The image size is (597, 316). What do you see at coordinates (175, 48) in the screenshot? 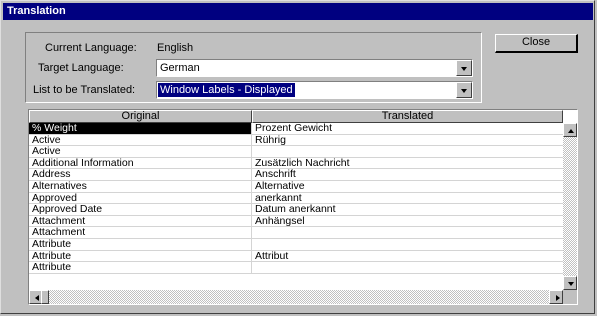
I see `current-language-value: English` at bounding box center [175, 48].